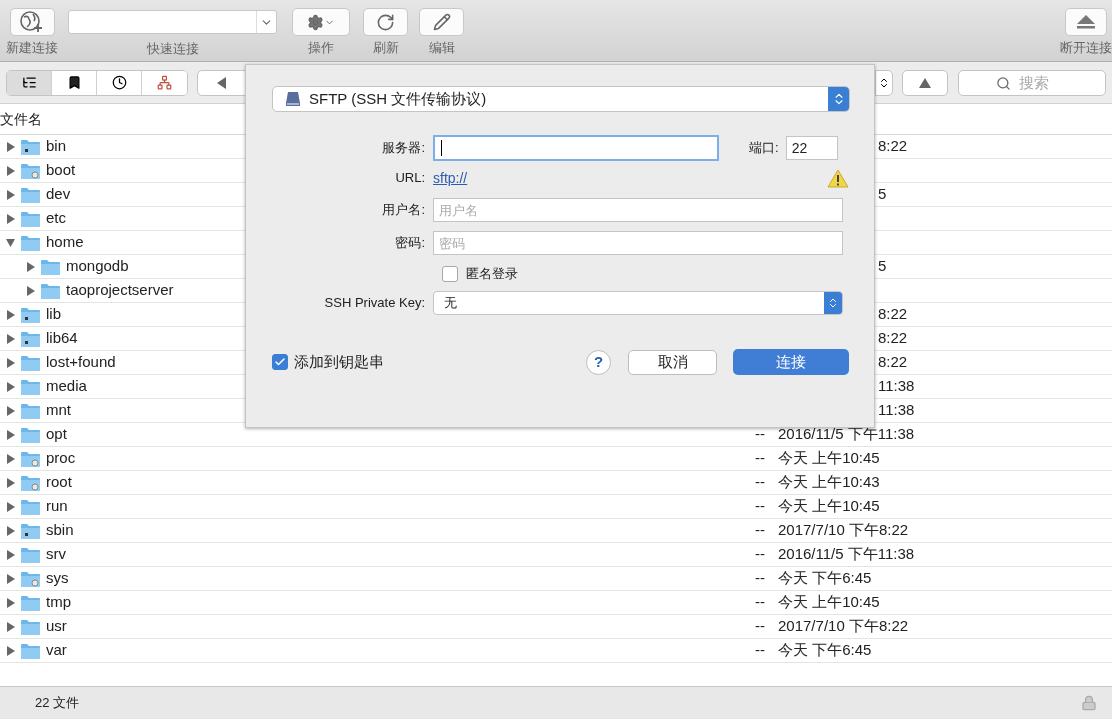  Describe the element at coordinates (321, 47) in the screenshot. I see `toolbar-label: 操作` at that location.